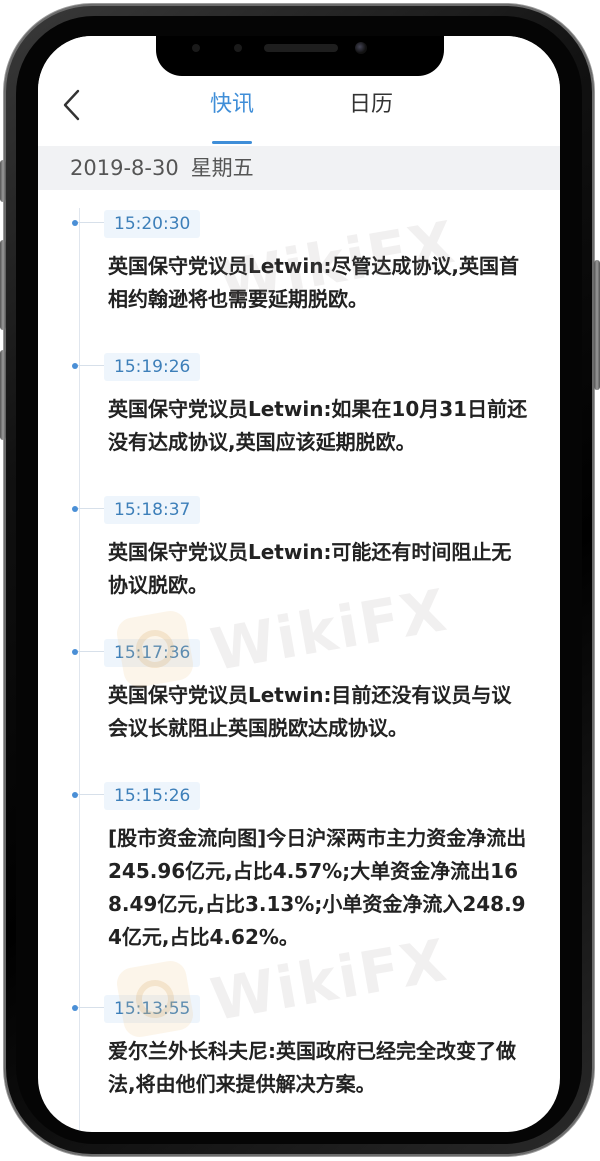 The width and height of the screenshot is (600, 1161). What do you see at coordinates (232, 142) in the screenshot?
I see `active-tab-indicator` at bounding box center [232, 142].